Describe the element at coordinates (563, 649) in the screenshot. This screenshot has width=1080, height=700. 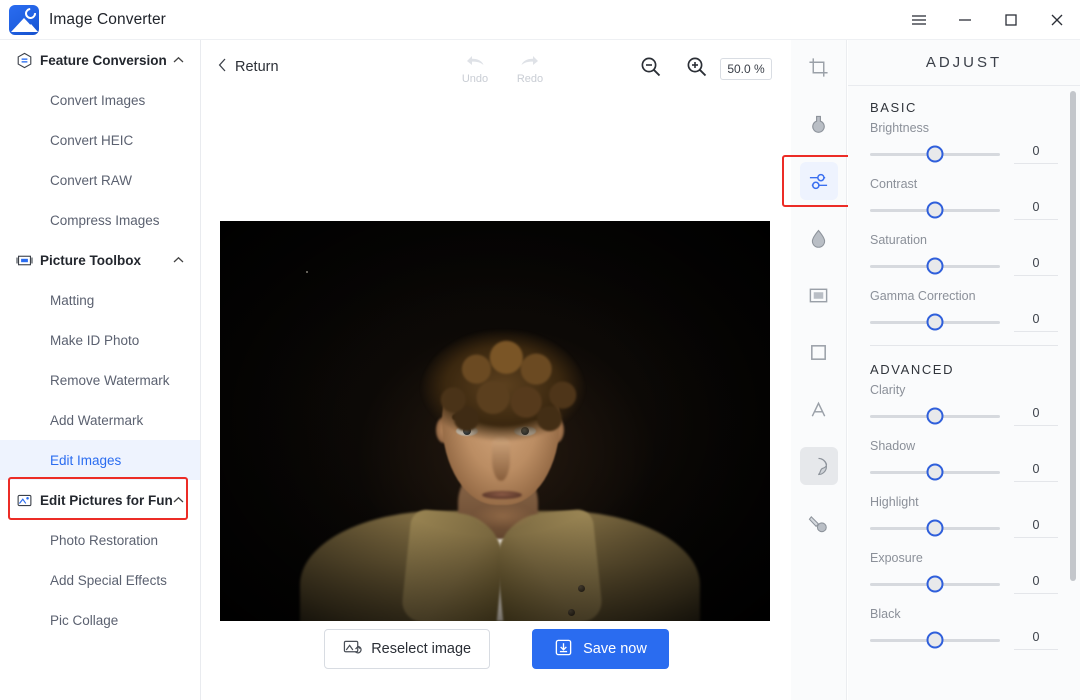
I see `download-save-icon` at that location.